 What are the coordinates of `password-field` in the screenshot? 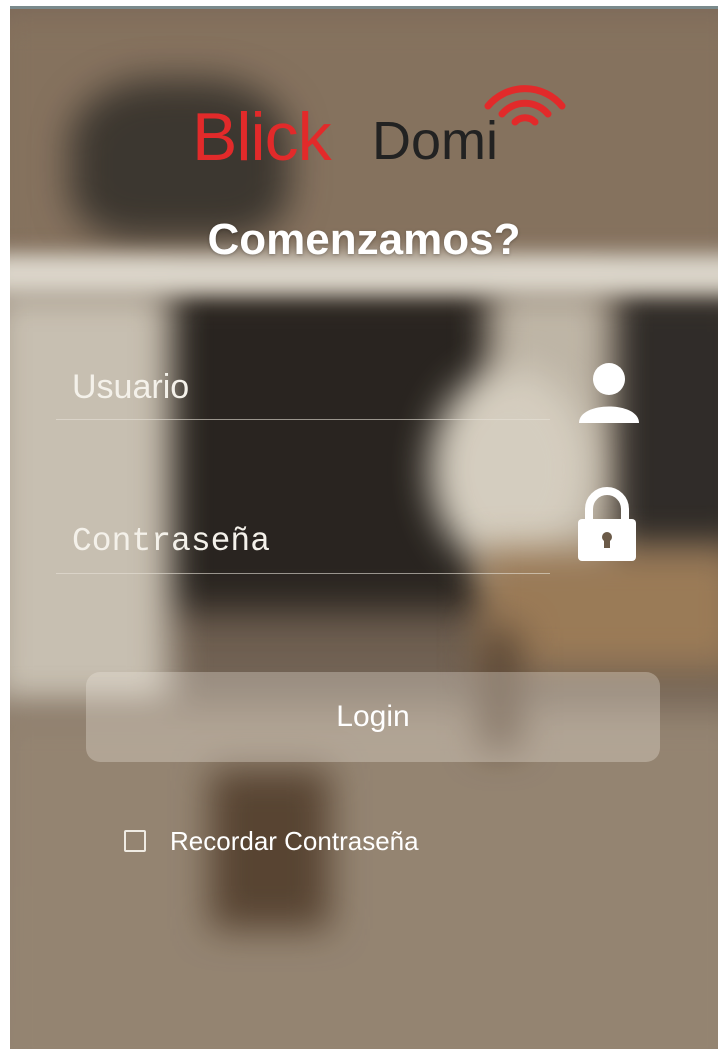 It's located at (303, 541).